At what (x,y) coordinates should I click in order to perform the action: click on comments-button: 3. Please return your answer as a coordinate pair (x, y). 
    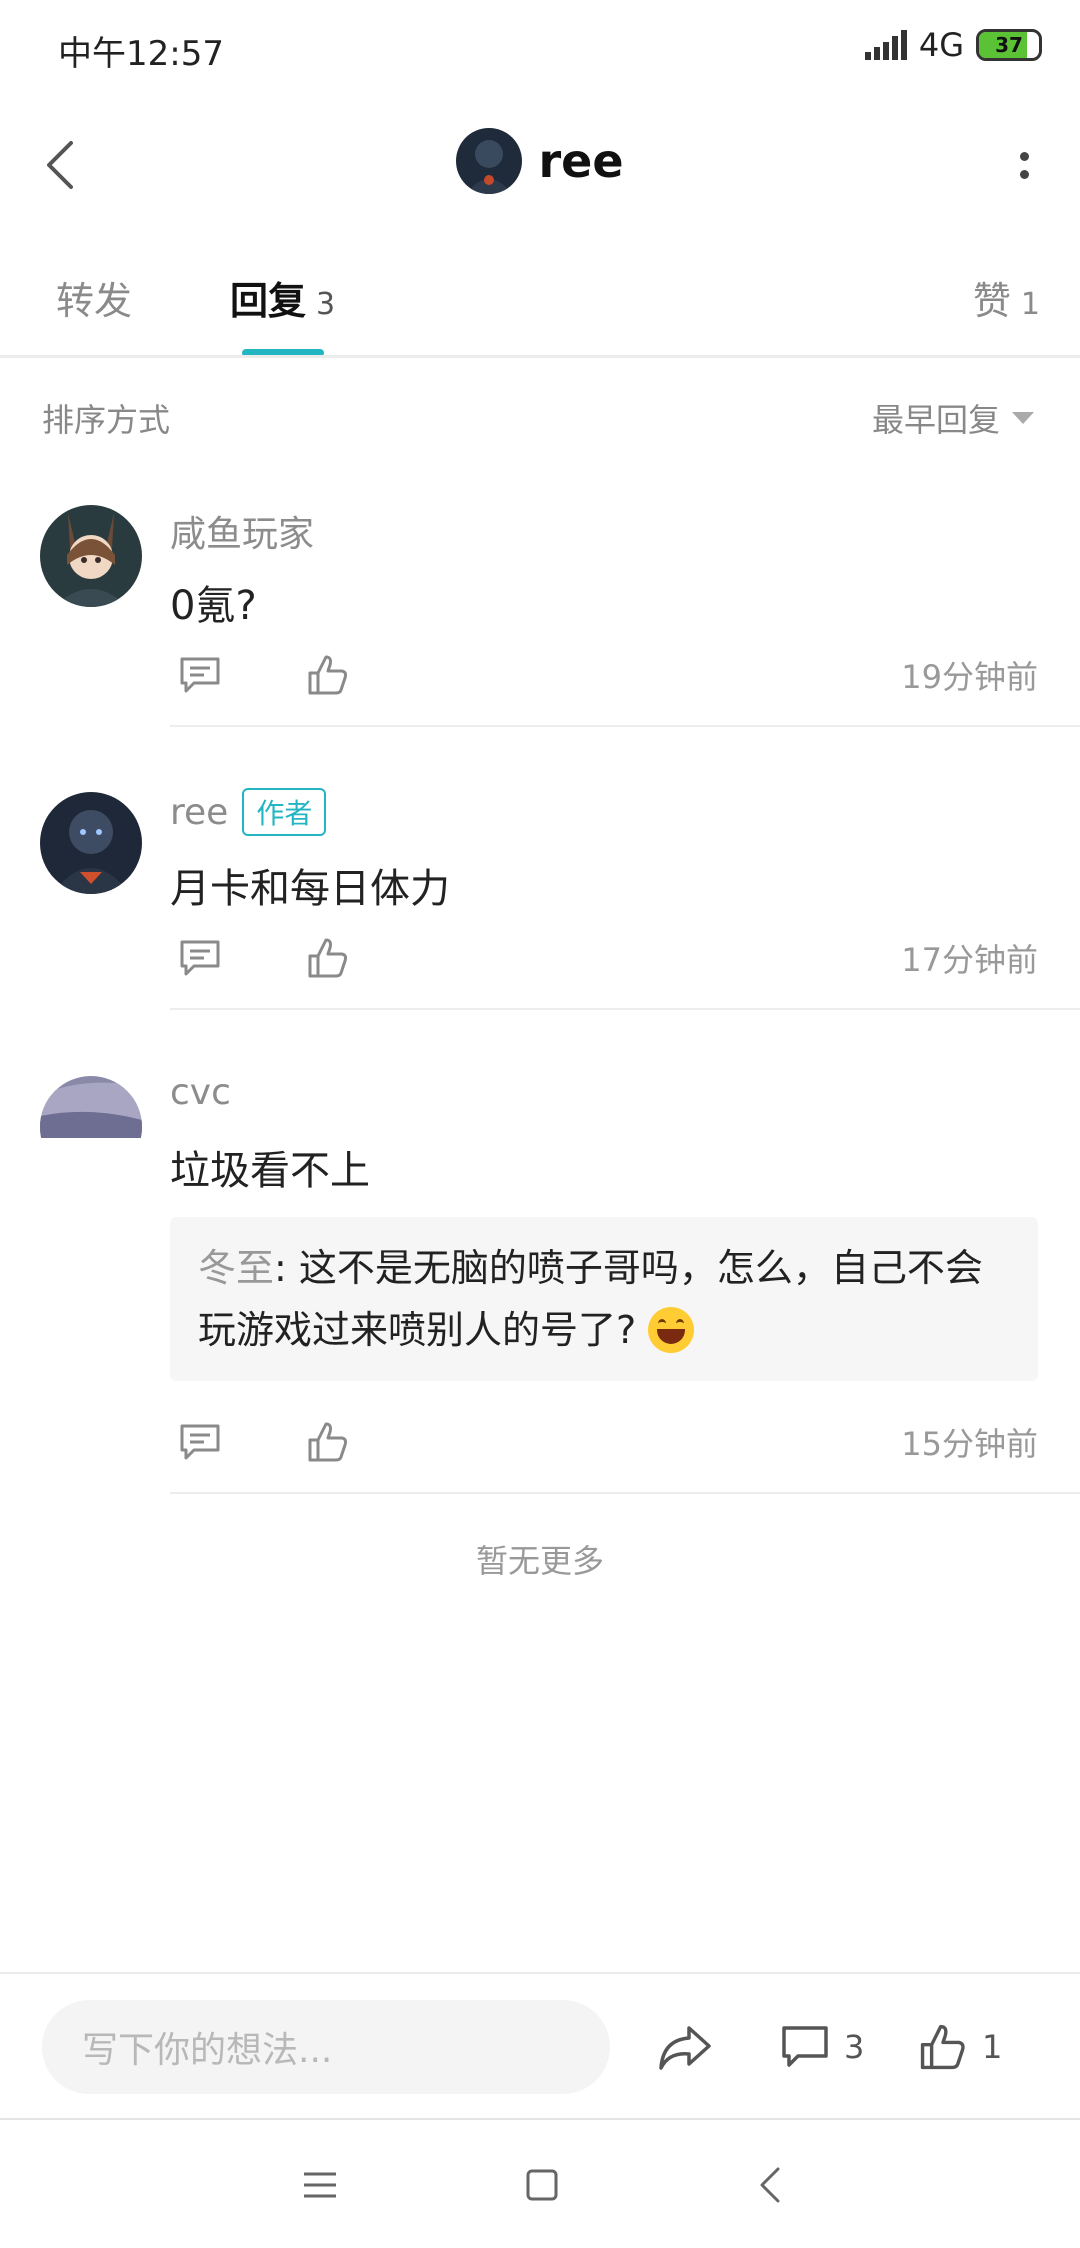
    Looking at the image, I should click on (822, 2047).